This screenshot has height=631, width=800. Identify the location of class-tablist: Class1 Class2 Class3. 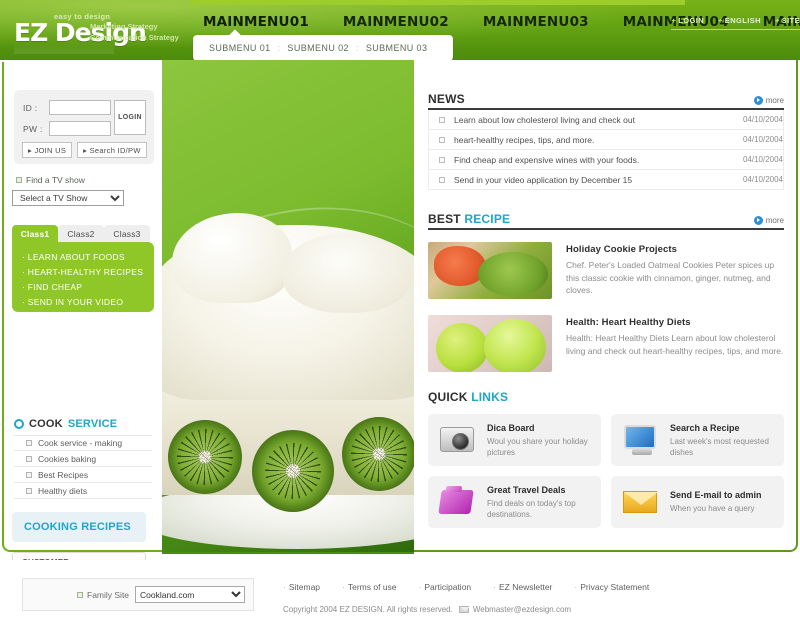
(83, 233).